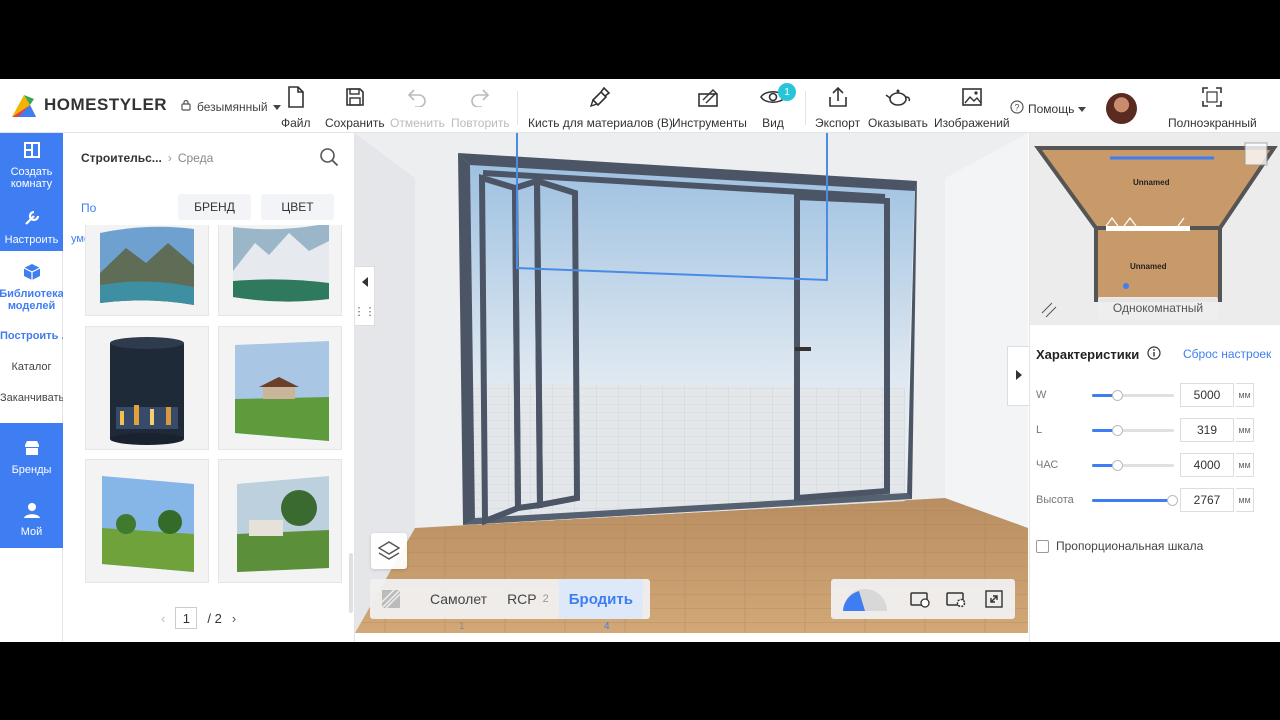 This screenshot has width=1280, height=720. I want to click on nav-catalog: Каталог, so click(31, 367).